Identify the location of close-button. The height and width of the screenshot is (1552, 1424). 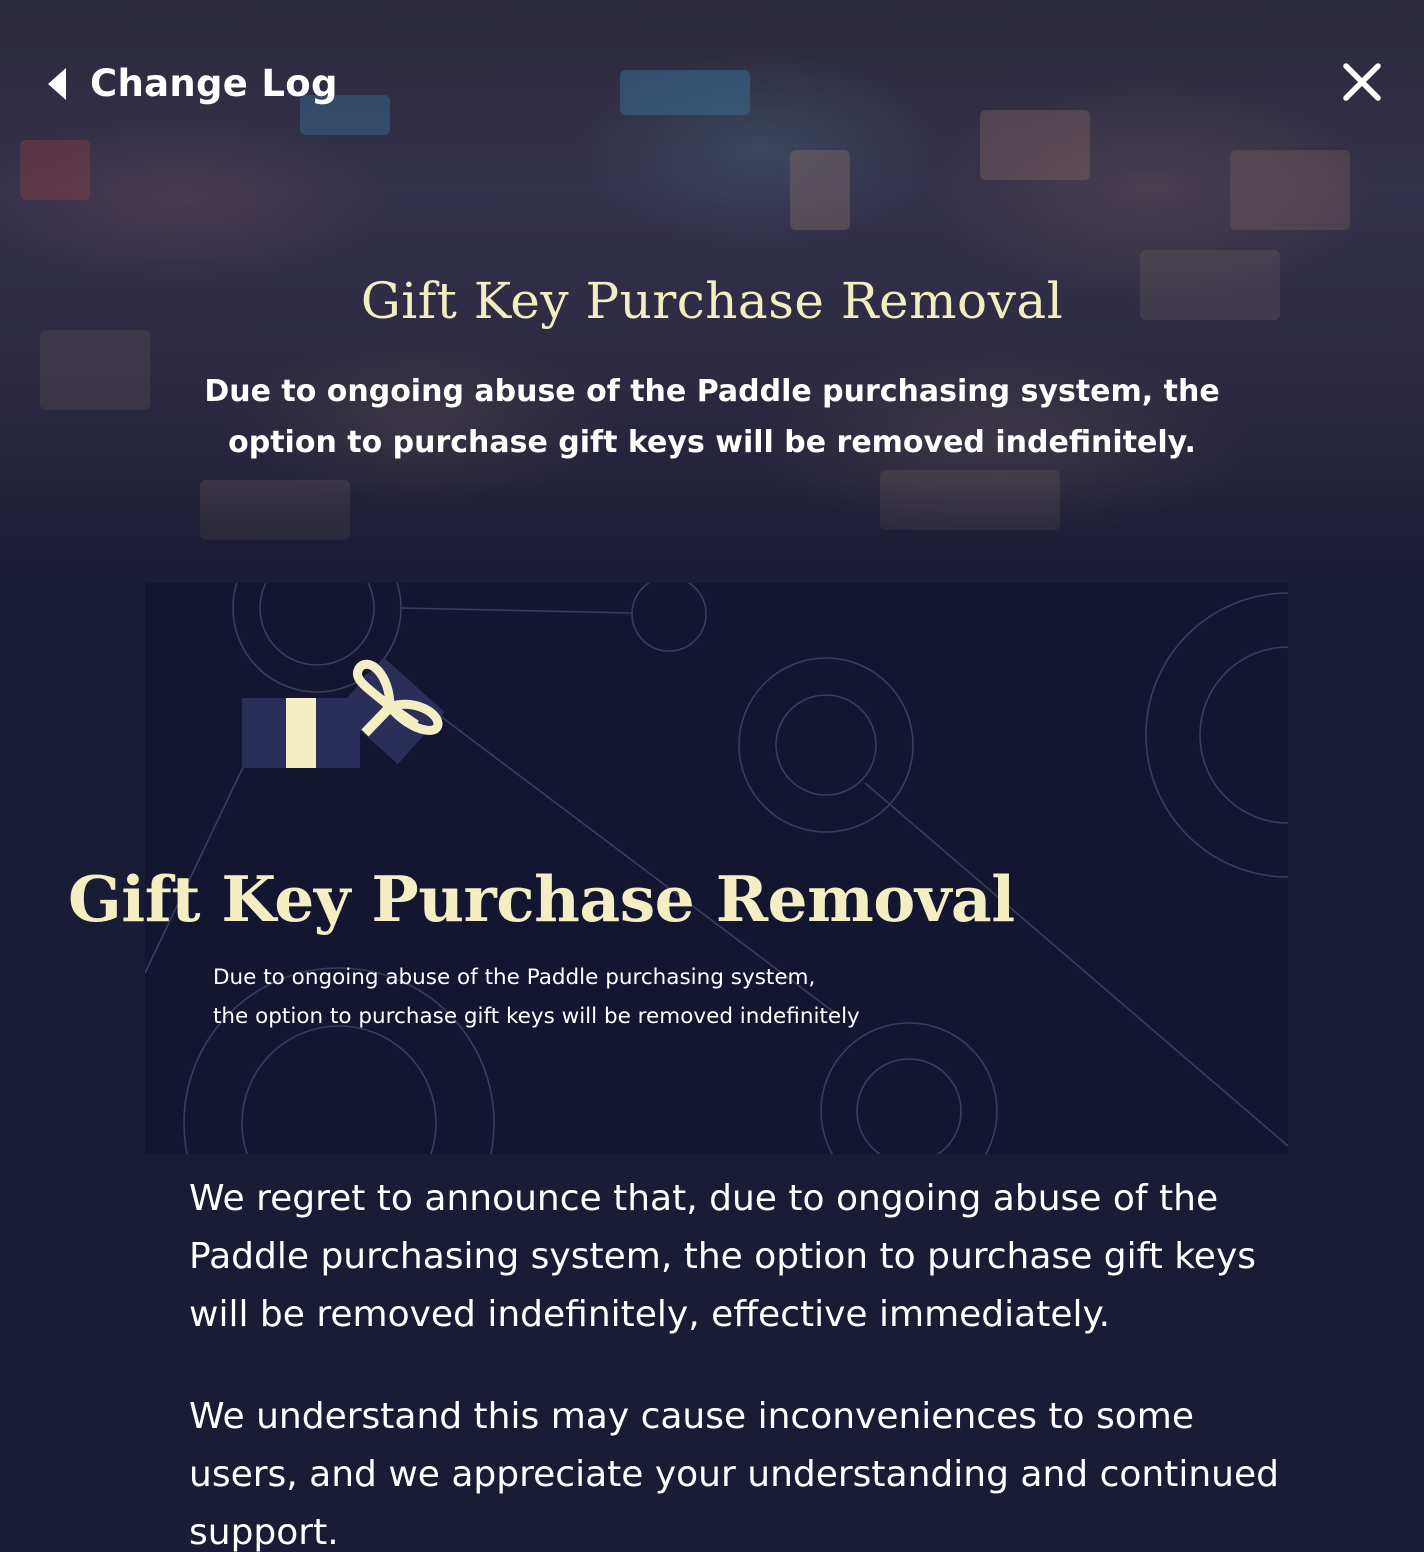
(1362, 82).